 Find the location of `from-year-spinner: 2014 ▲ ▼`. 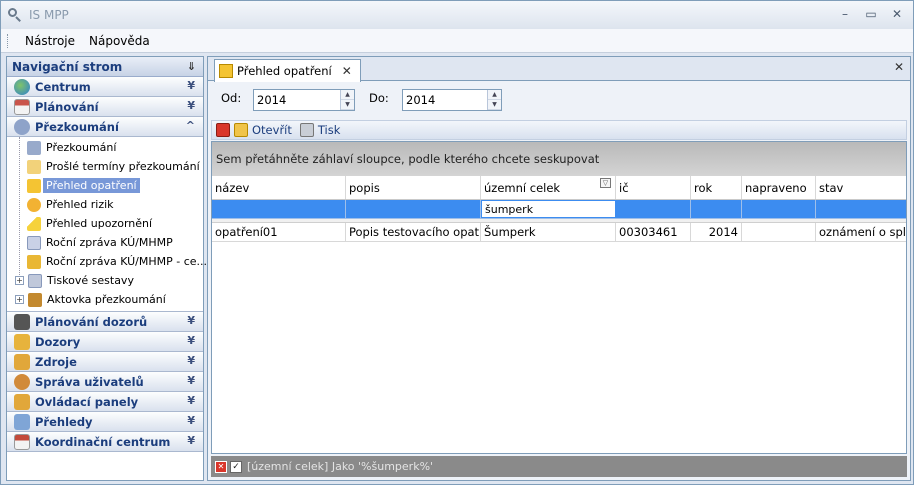

from-year-spinner: 2014 ▲ ▼ is located at coordinates (304, 100).